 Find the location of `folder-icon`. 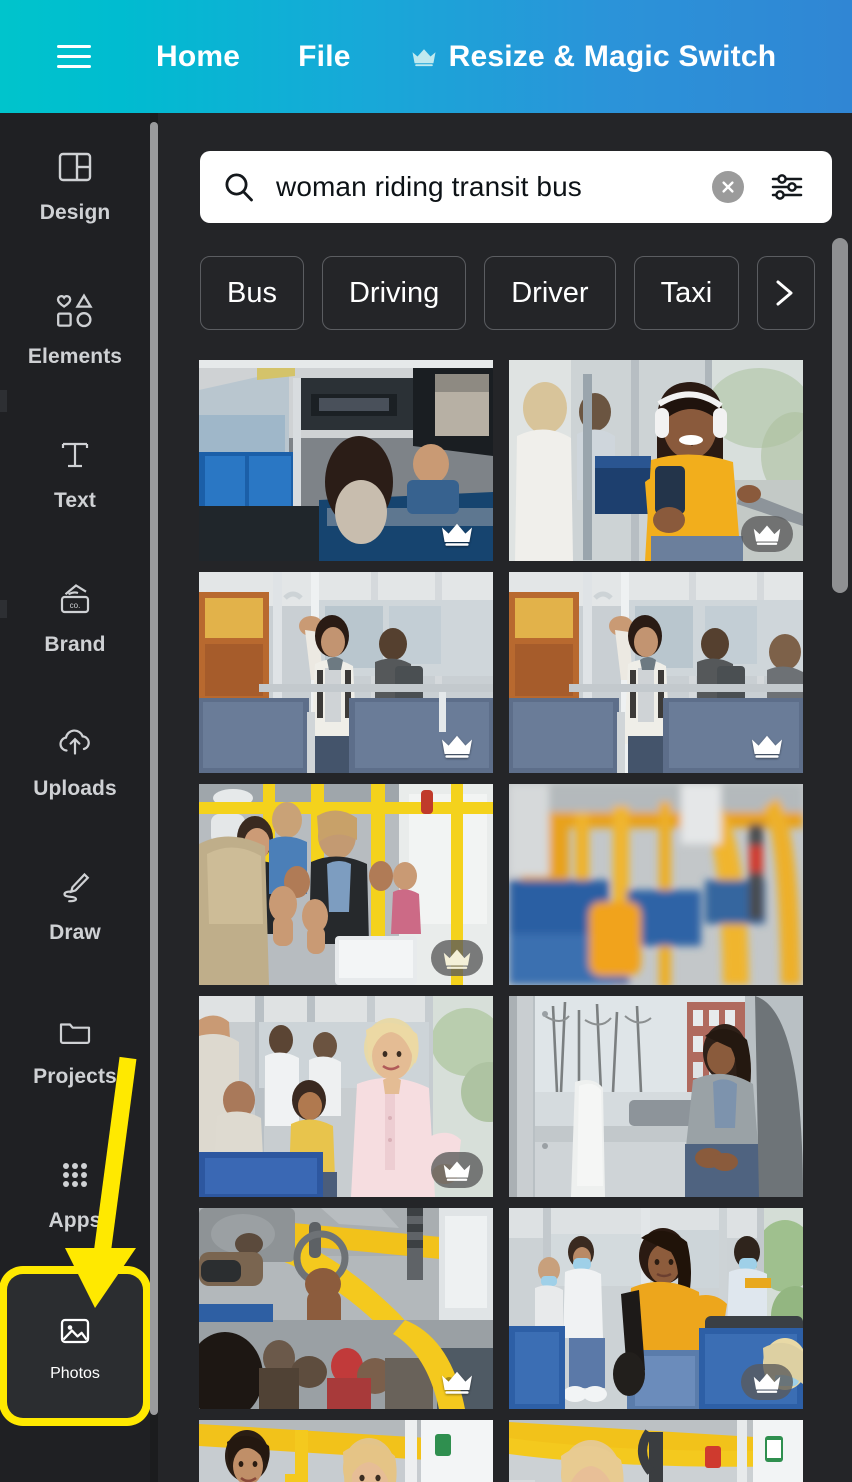

folder-icon is located at coordinates (75, 1031).